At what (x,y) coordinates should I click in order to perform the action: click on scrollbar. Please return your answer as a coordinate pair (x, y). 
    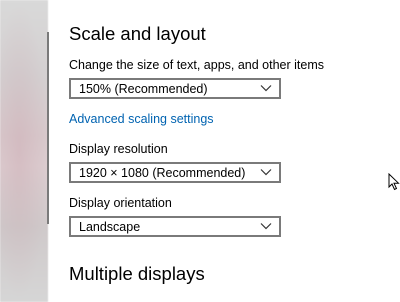
    Looking at the image, I should click on (48, 128).